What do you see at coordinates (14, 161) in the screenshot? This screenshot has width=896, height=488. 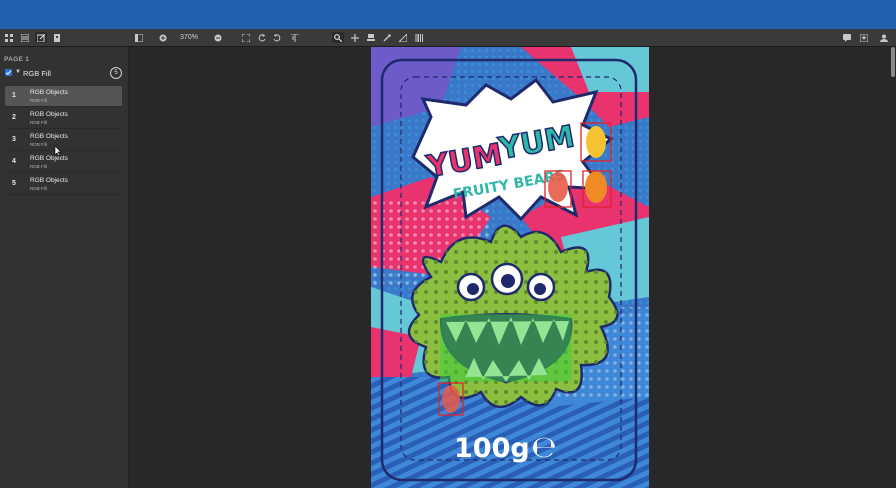 I see `object-number: 4` at bounding box center [14, 161].